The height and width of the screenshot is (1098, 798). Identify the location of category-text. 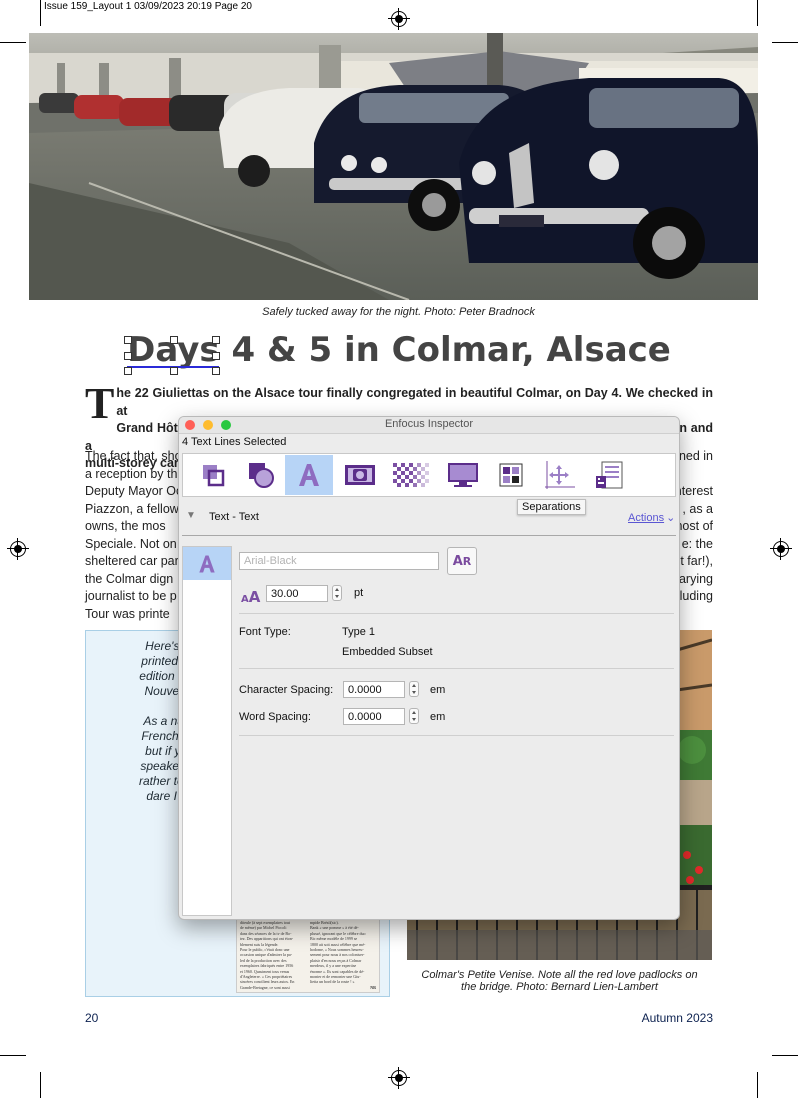
(207, 563).